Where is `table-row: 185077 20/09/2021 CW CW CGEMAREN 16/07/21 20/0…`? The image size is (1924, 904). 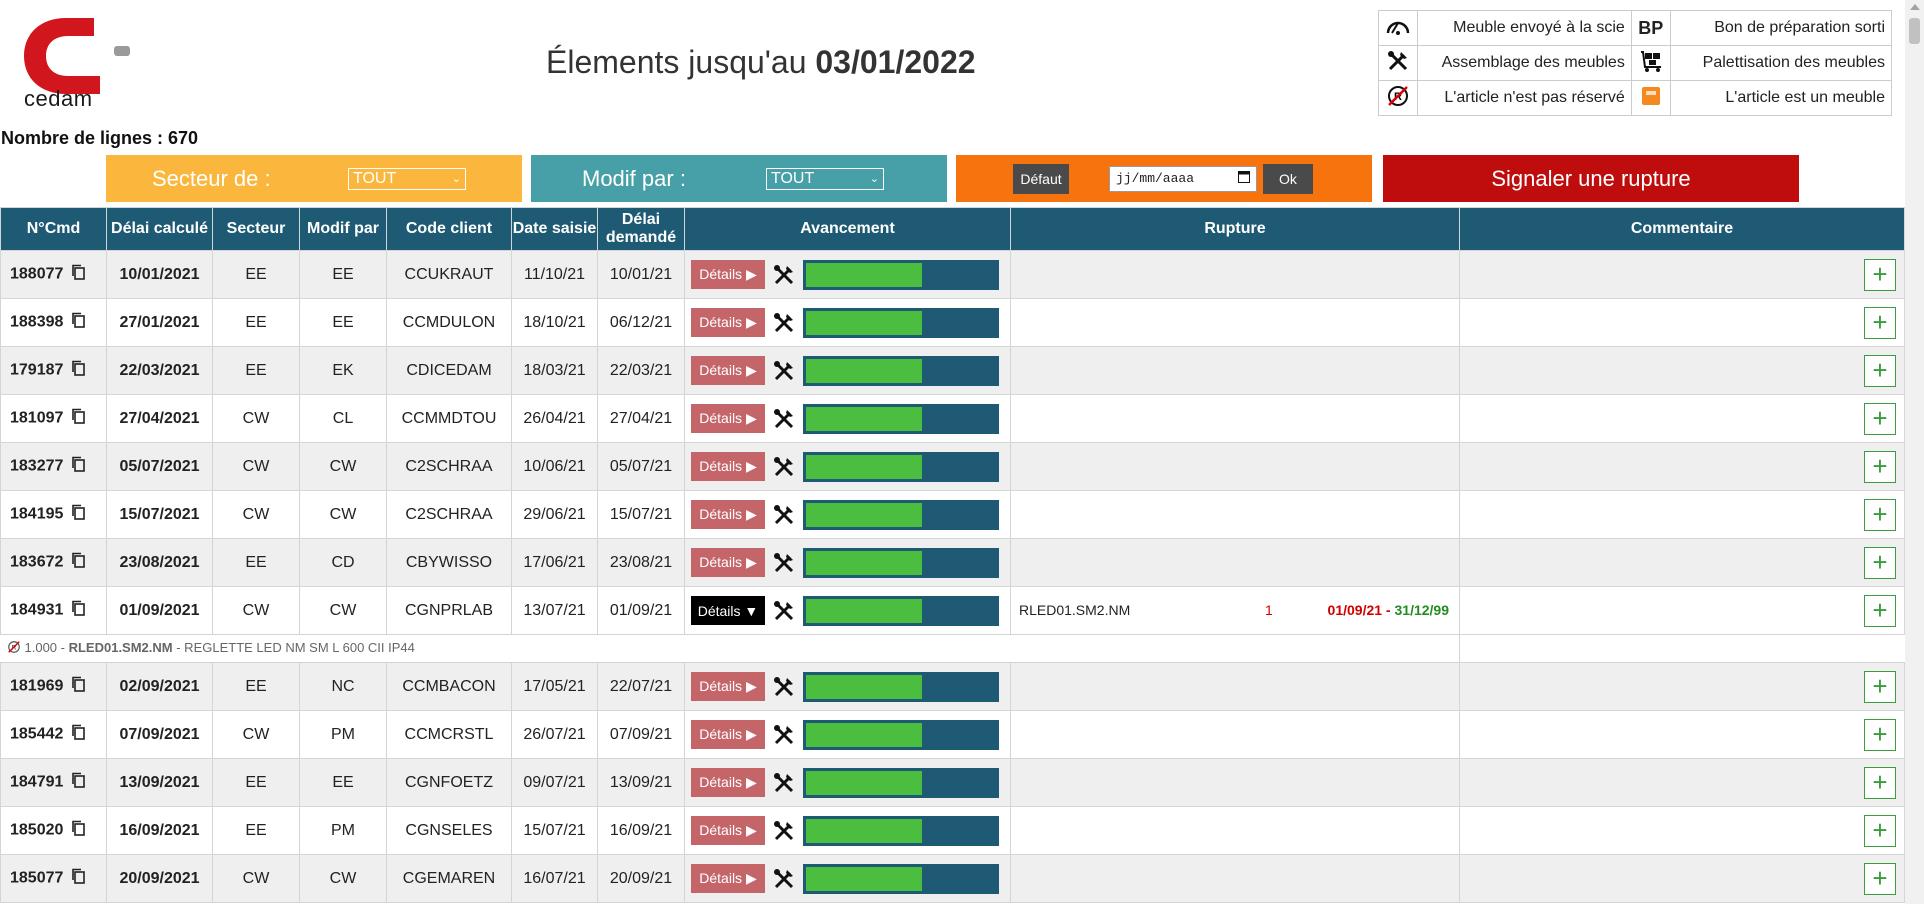
table-row: 185077 20/09/2021 CW CW CGEMAREN 16/07/21 20/0… is located at coordinates (952, 878).